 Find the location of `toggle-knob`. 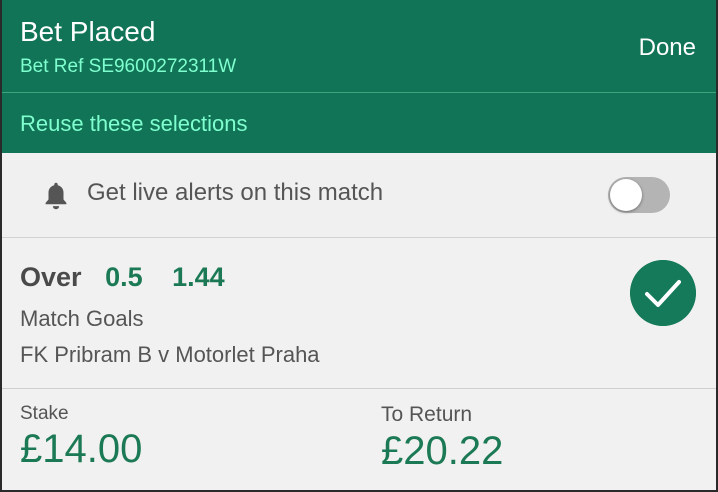

toggle-knob is located at coordinates (626, 195).